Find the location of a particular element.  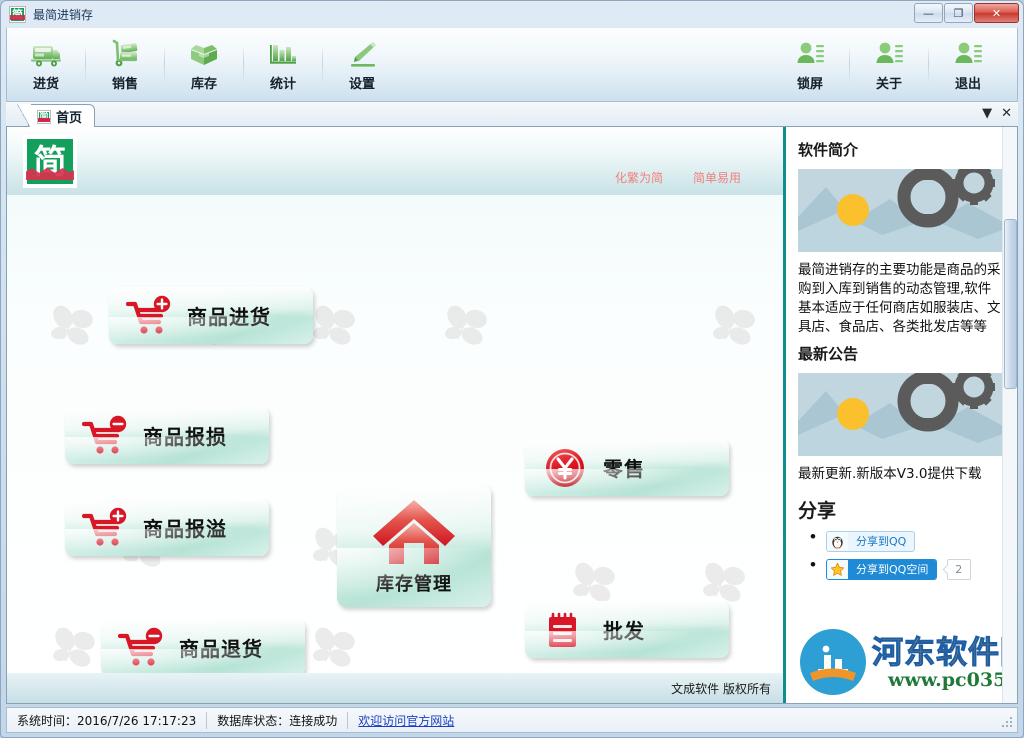

action-button-inventory-mgmt: 库存管理 is located at coordinates (414, 546).